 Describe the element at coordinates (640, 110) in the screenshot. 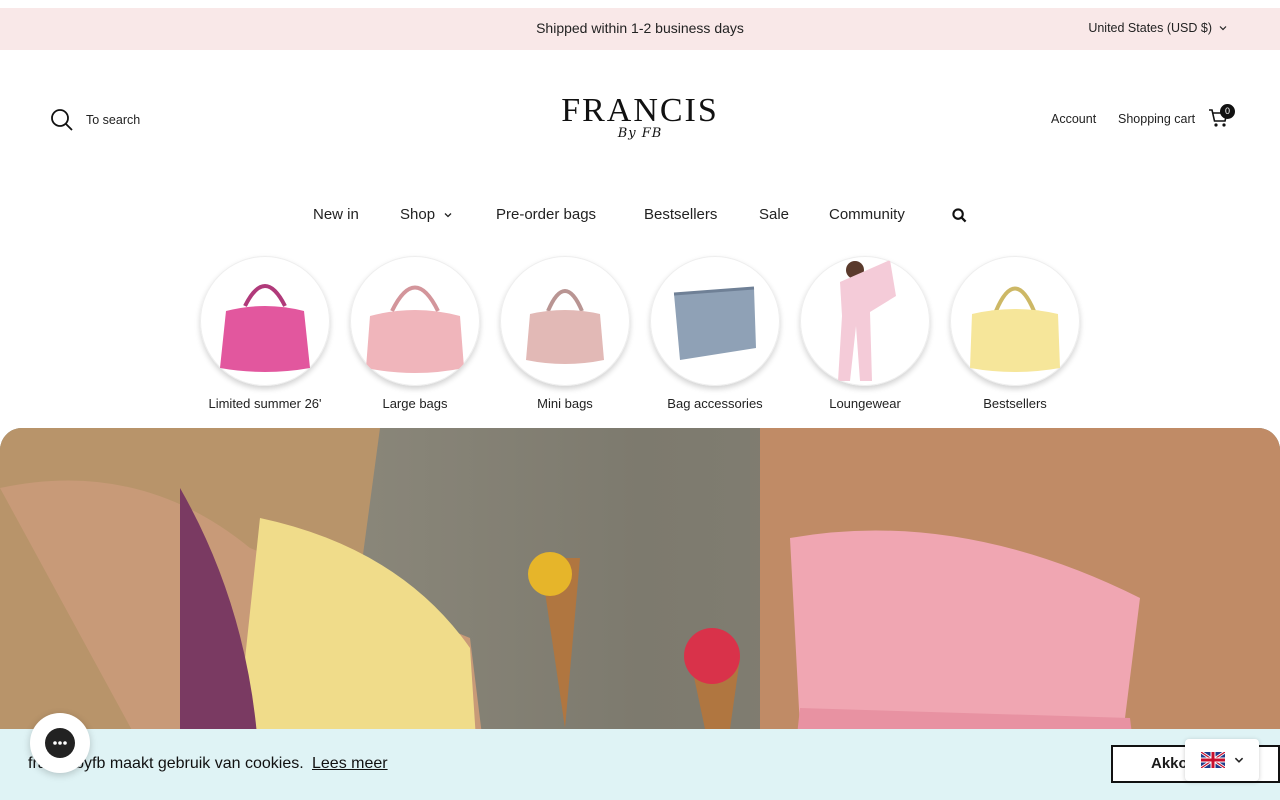

I see `logo-wordmark: FRANCIS` at that location.